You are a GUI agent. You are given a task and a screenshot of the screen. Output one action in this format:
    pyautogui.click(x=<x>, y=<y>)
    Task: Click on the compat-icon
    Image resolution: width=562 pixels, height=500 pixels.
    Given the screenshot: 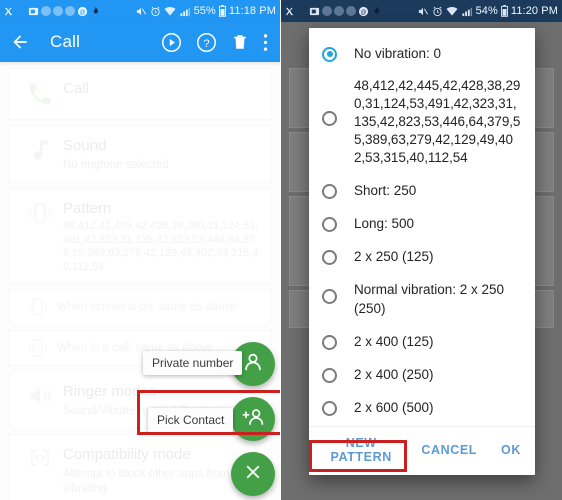 What is the action you would take?
    pyautogui.click(x=40, y=457)
    